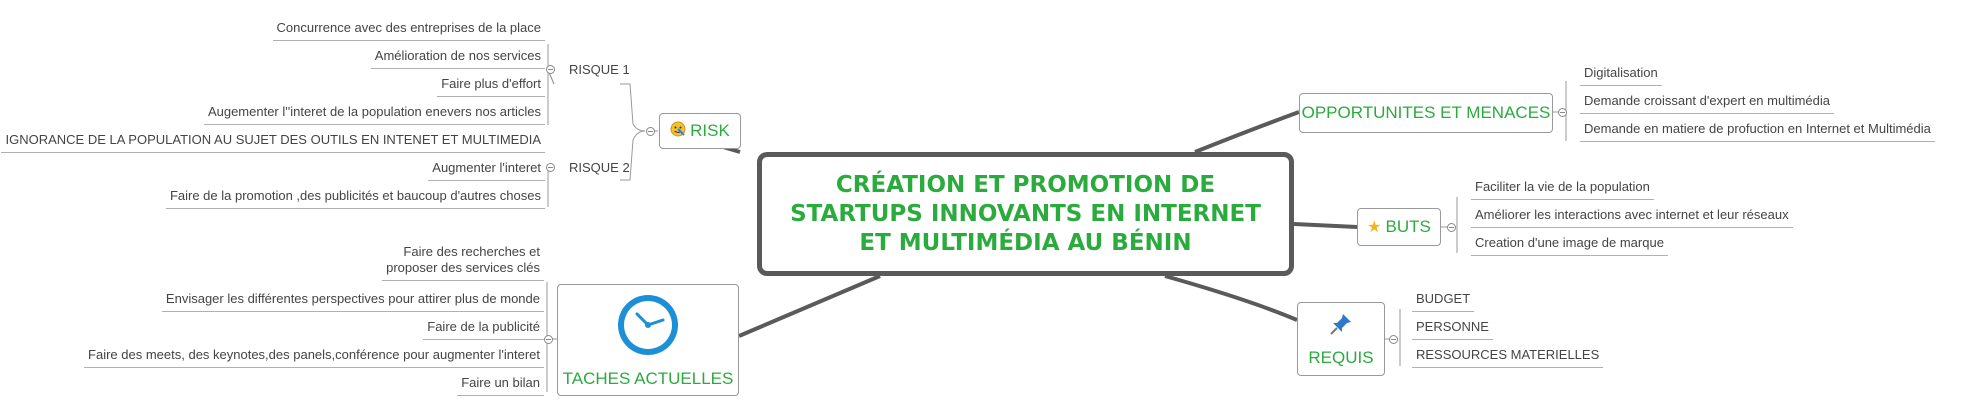 The width and height of the screenshot is (1979, 412). What do you see at coordinates (1374, 227) in the screenshot?
I see `star-icon: ★` at bounding box center [1374, 227].